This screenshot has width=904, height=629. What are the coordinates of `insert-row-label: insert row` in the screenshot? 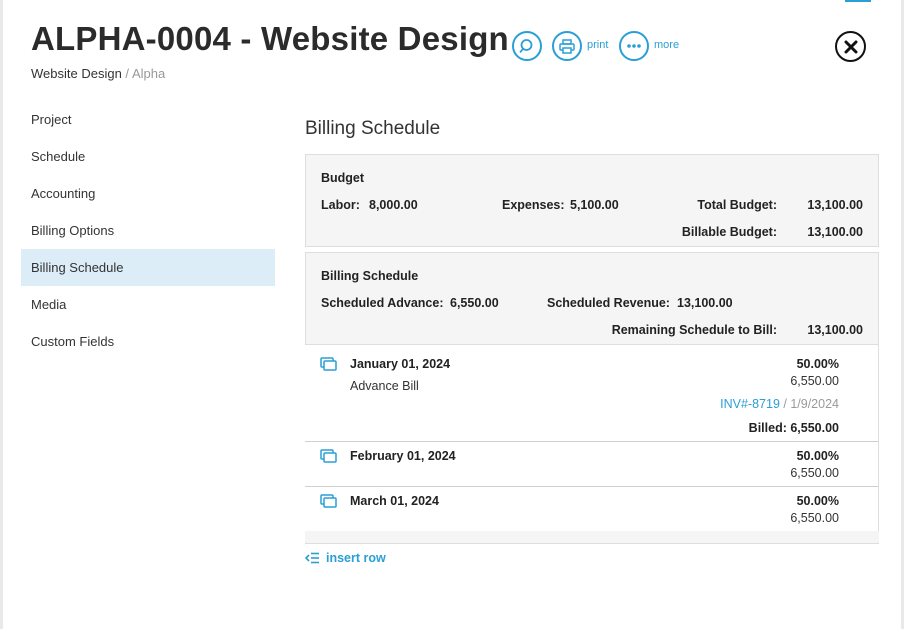 It's located at (356, 558).